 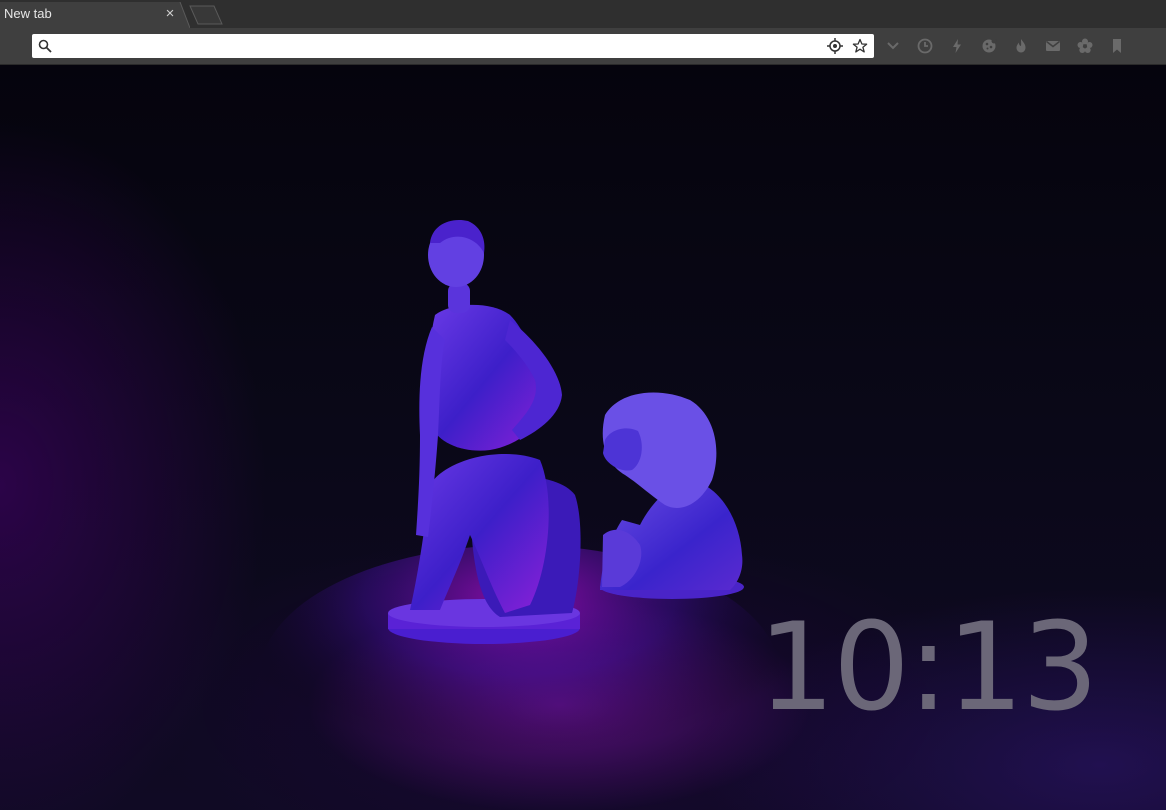 I want to click on close-icon: ×, so click(x=170, y=14).